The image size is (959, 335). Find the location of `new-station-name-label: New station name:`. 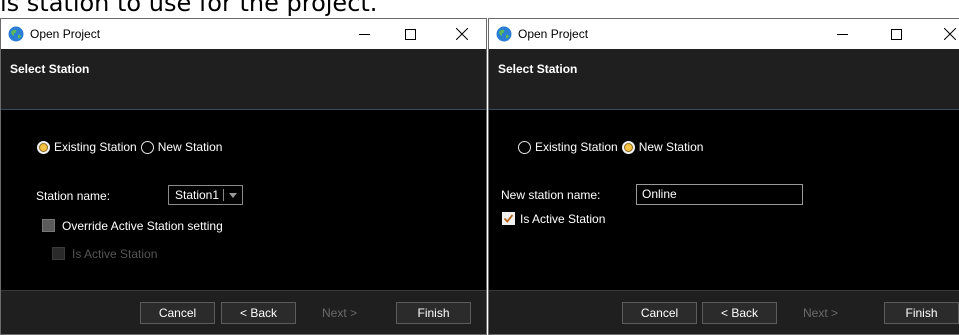

new-station-name-label: New station name: is located at coordinates (551, 195).